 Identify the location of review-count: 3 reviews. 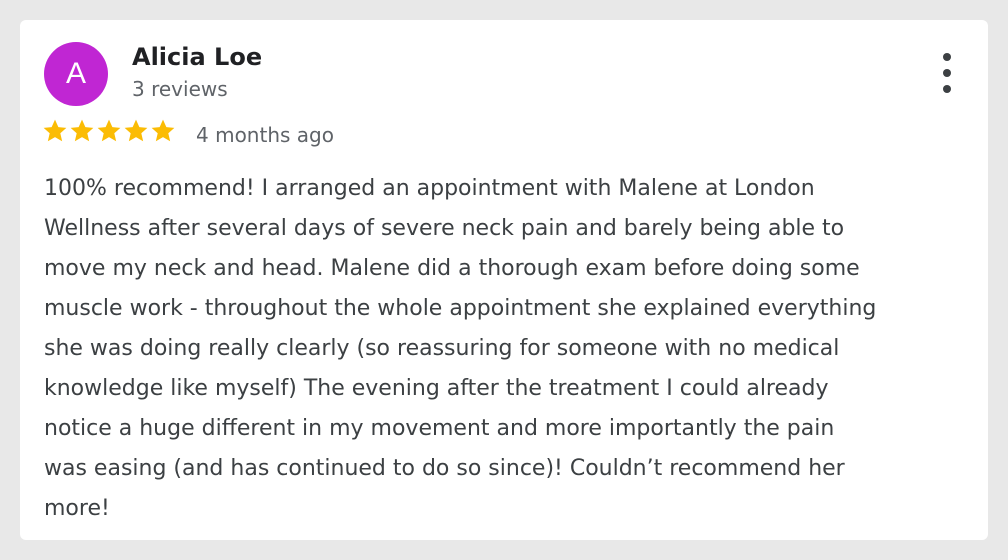
(180, 89).